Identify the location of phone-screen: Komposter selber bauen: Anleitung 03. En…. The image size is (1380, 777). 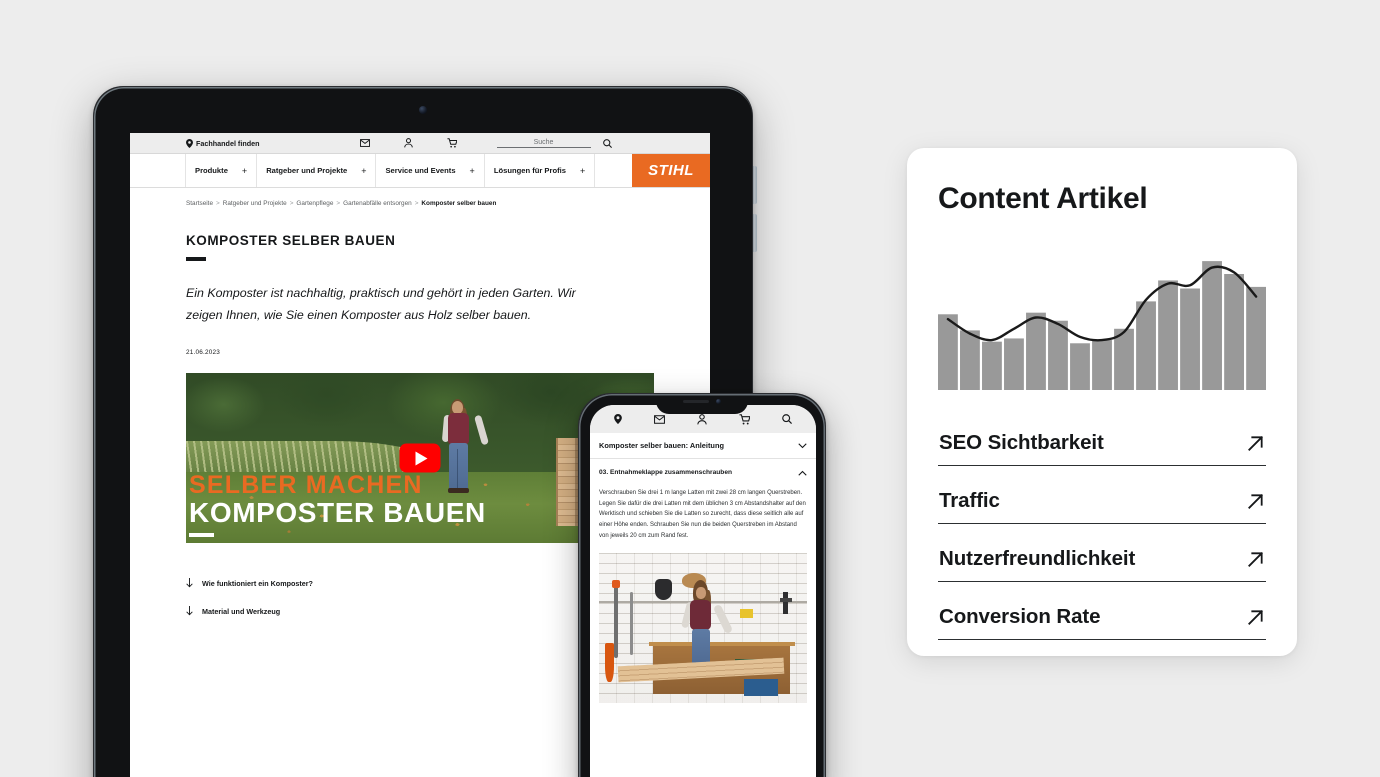
(703, 591).